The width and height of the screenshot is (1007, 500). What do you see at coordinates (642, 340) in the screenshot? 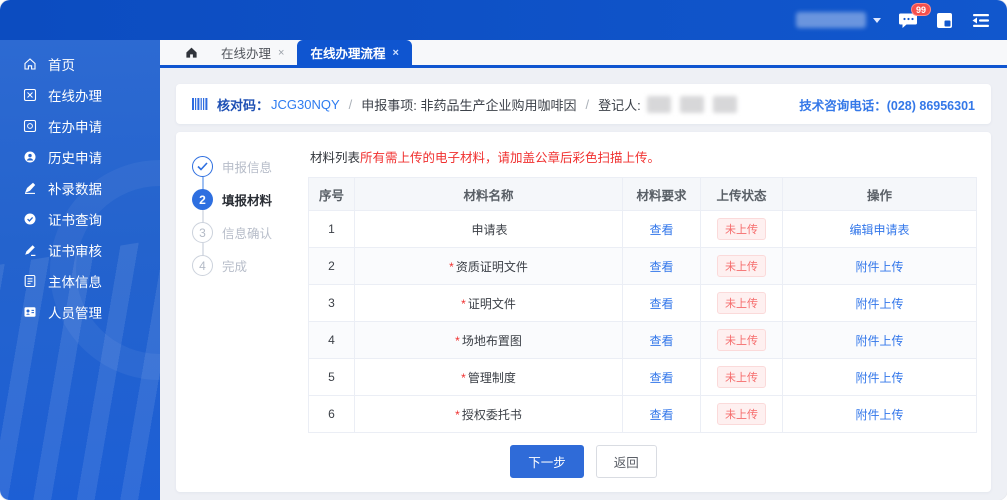
I see `table-row: 4 * 场地布置图 查看 未上传 附件上传` at bounding box center [642, 340].